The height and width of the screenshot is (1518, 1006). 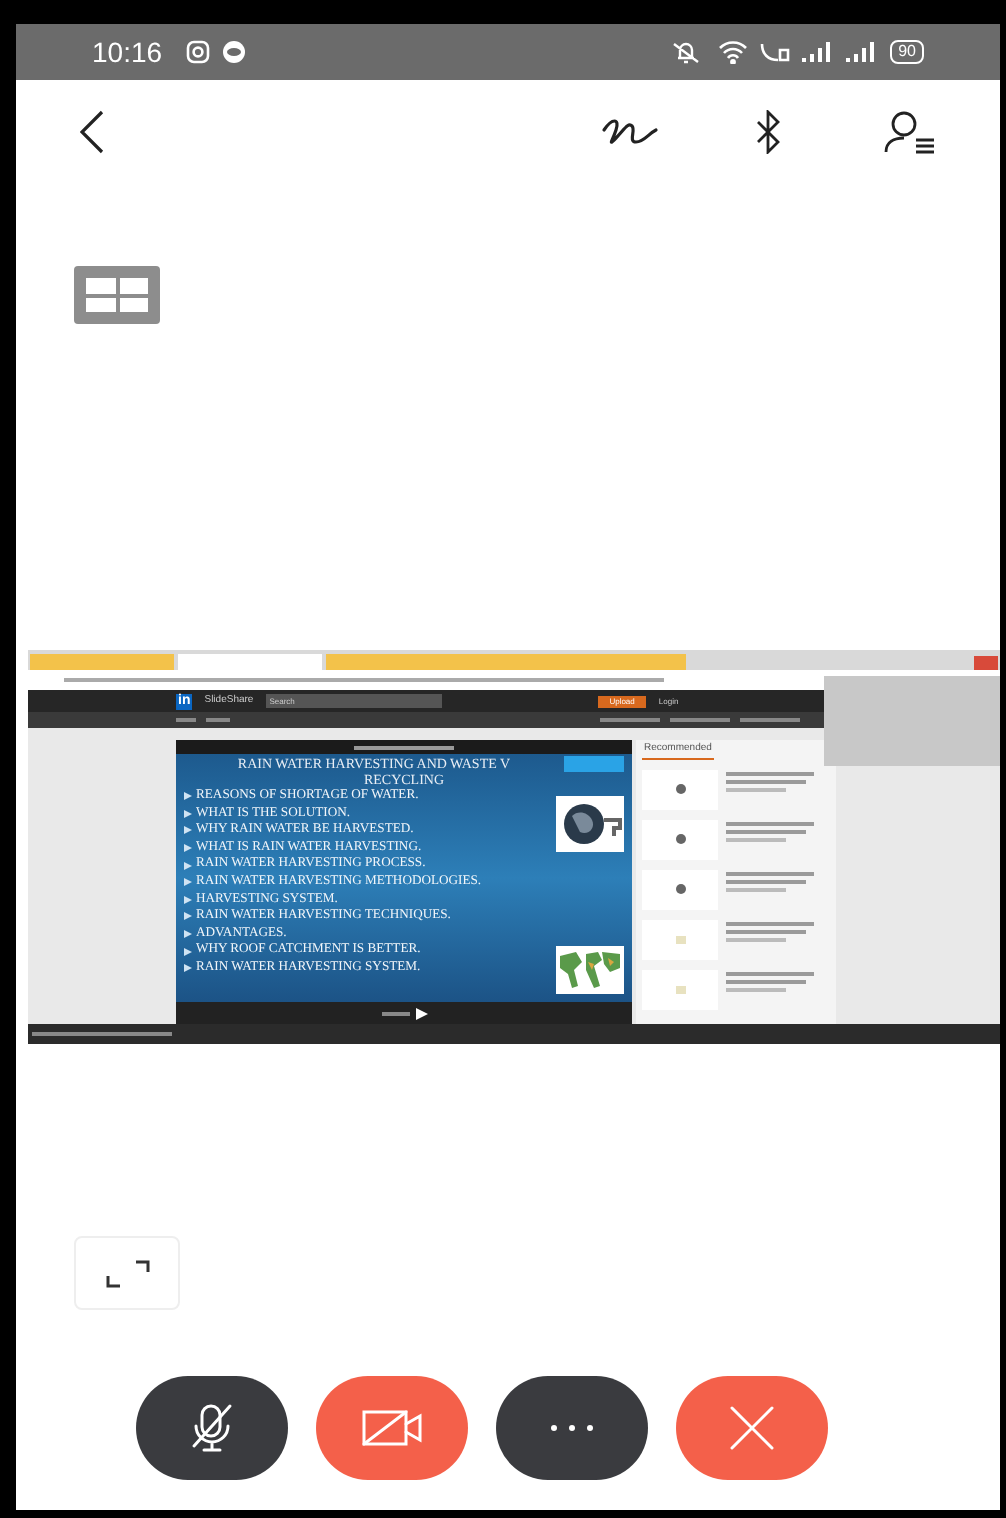 What do you see at coordinates (907, 52) in the screenshot?
I see `battery-level: 90` at bounding box center [907, 52].